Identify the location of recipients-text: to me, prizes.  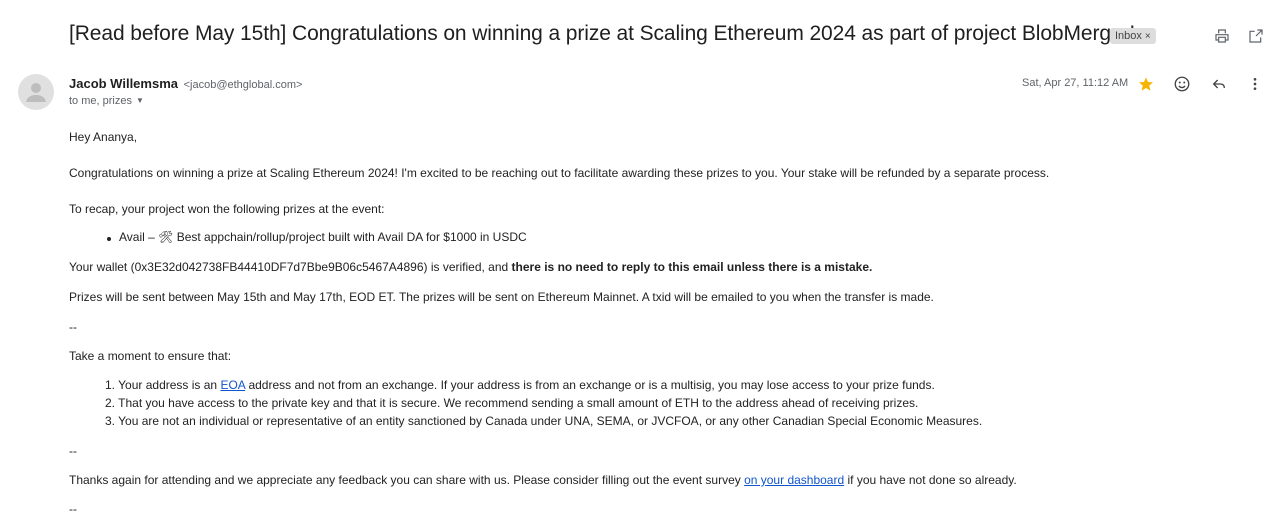
(100, 101).